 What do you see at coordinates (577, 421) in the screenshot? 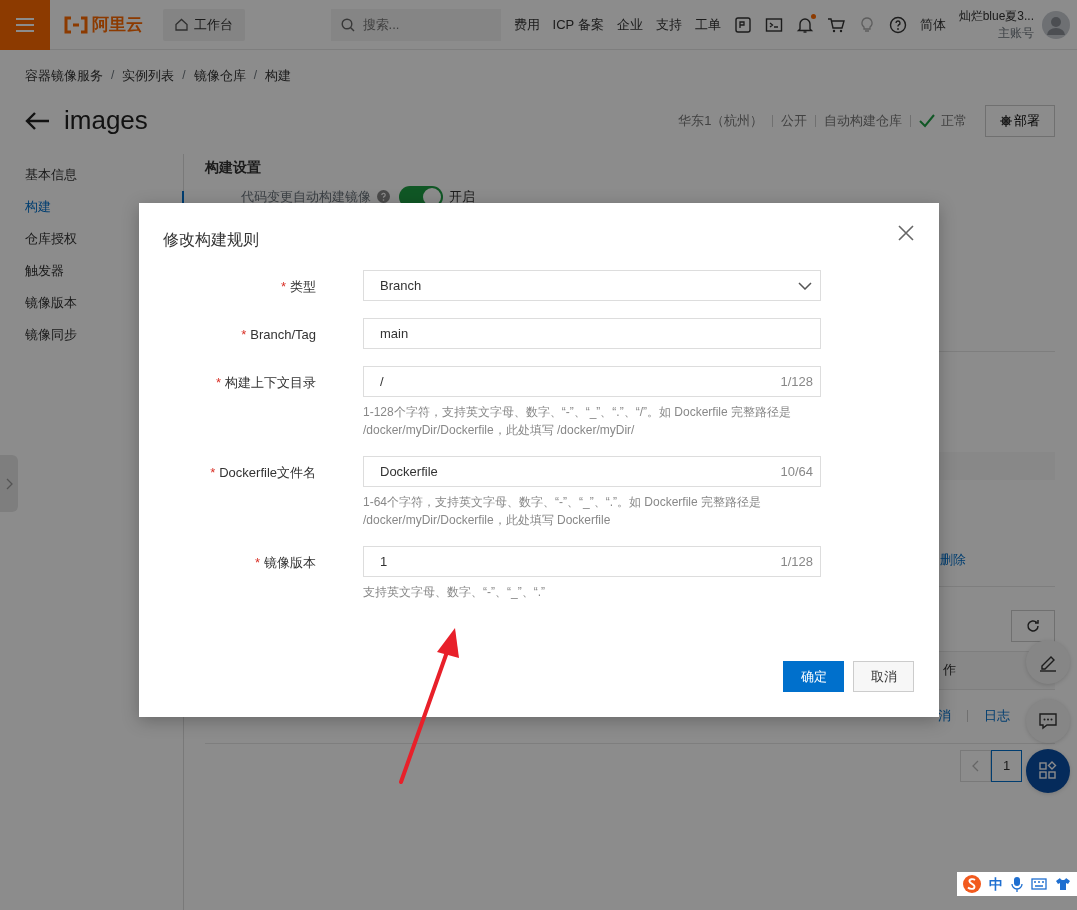
I see `help-text: 1-128个字符，支持英文字母、数字、“-”、“_”、“.”、“/”。如 Dockerfile 完整路径是 /docker/myDir/Dockerfile，此处填写 /docker/myDir/` at bounding box center [577, 421].